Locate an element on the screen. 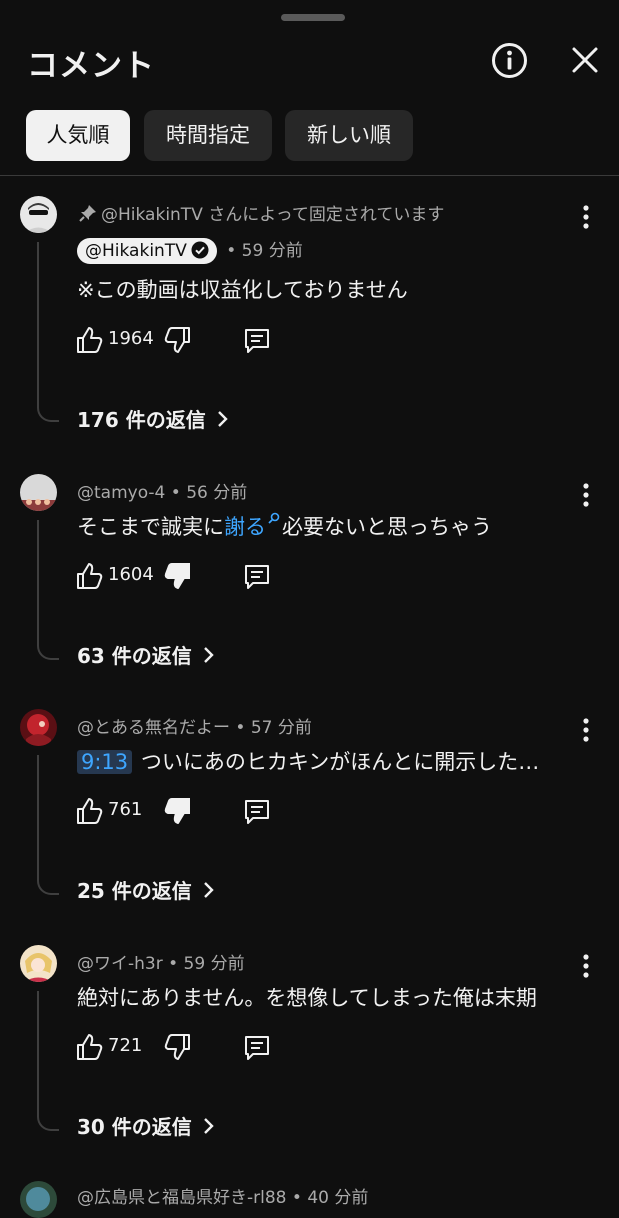 Image resolution: width=619 pixels, height=1218 pixels. close-icon is located at coordinates (585, 60).